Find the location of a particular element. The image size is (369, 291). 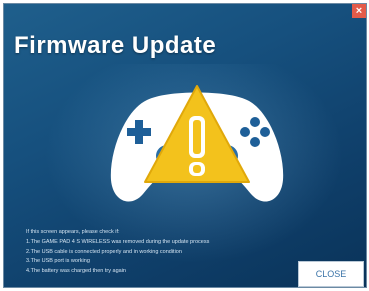

instruction-line: If this screen appears, please check if: is located at coordinates (73, 232).